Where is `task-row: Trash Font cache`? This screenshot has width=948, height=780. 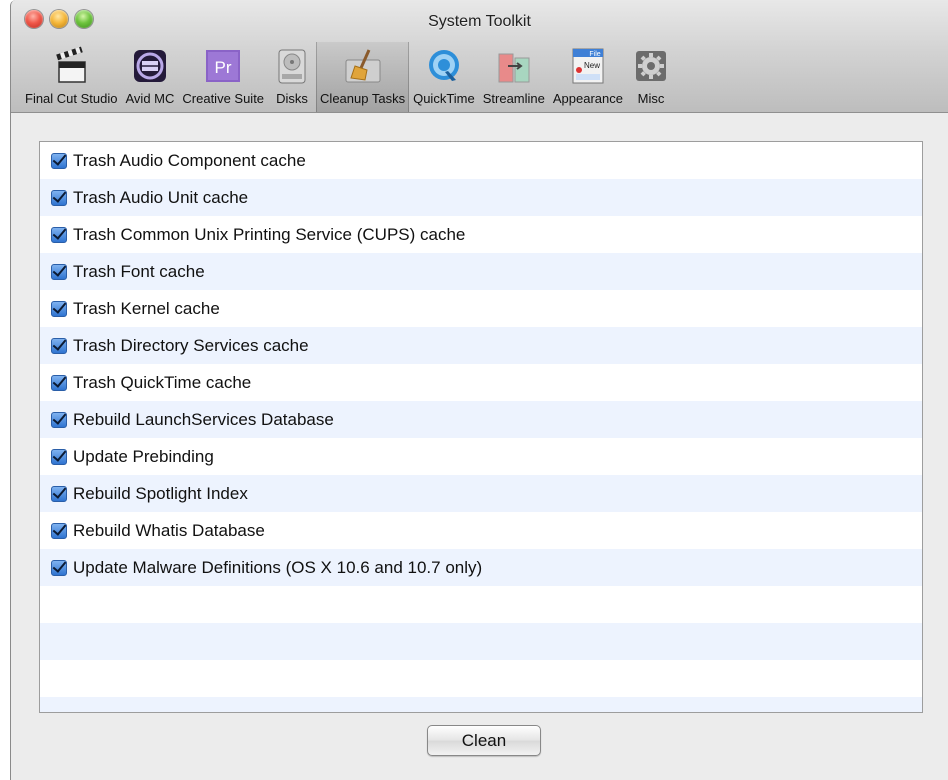
task-row: Trash Font cache is located at coordinates (481, 271).